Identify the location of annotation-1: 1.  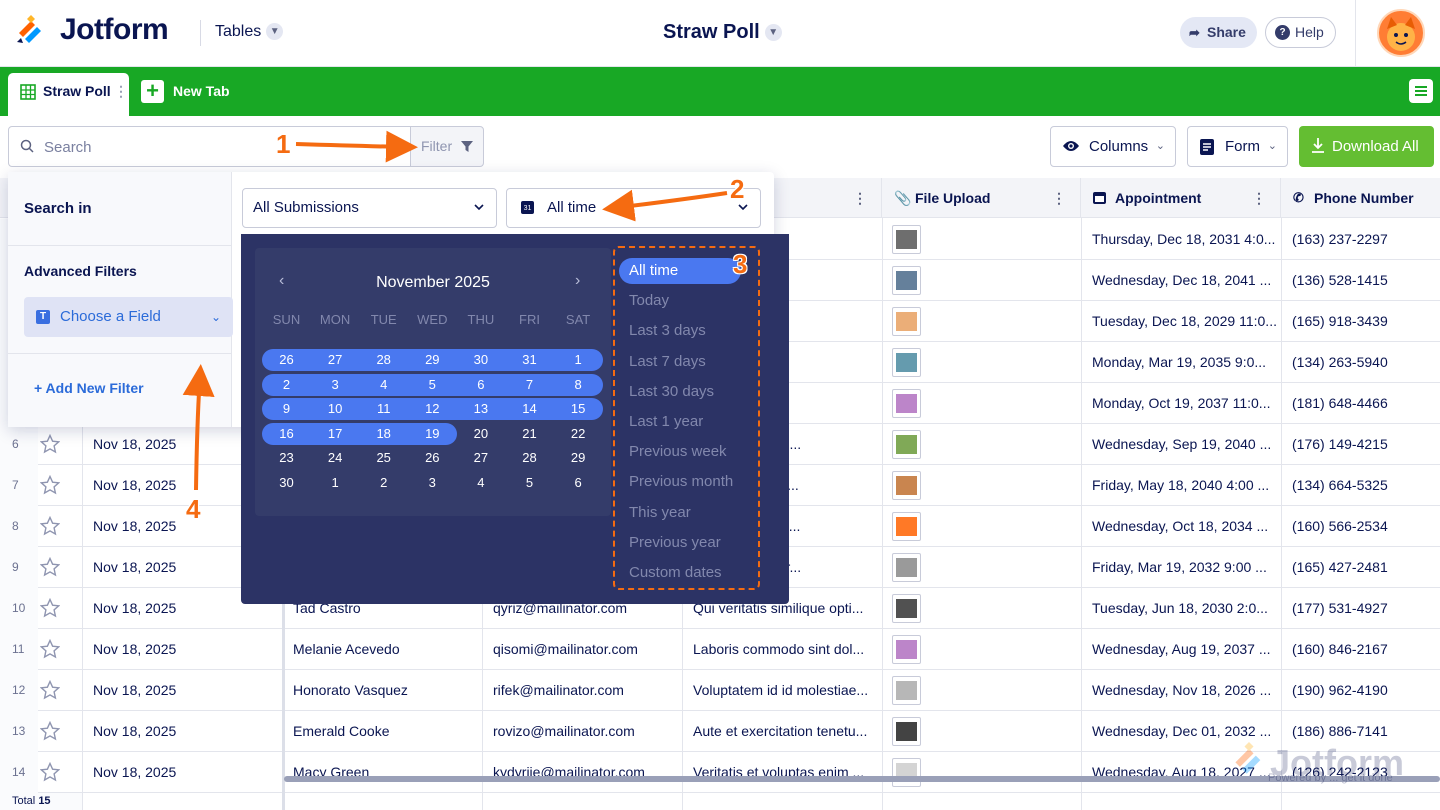
(283, 144).